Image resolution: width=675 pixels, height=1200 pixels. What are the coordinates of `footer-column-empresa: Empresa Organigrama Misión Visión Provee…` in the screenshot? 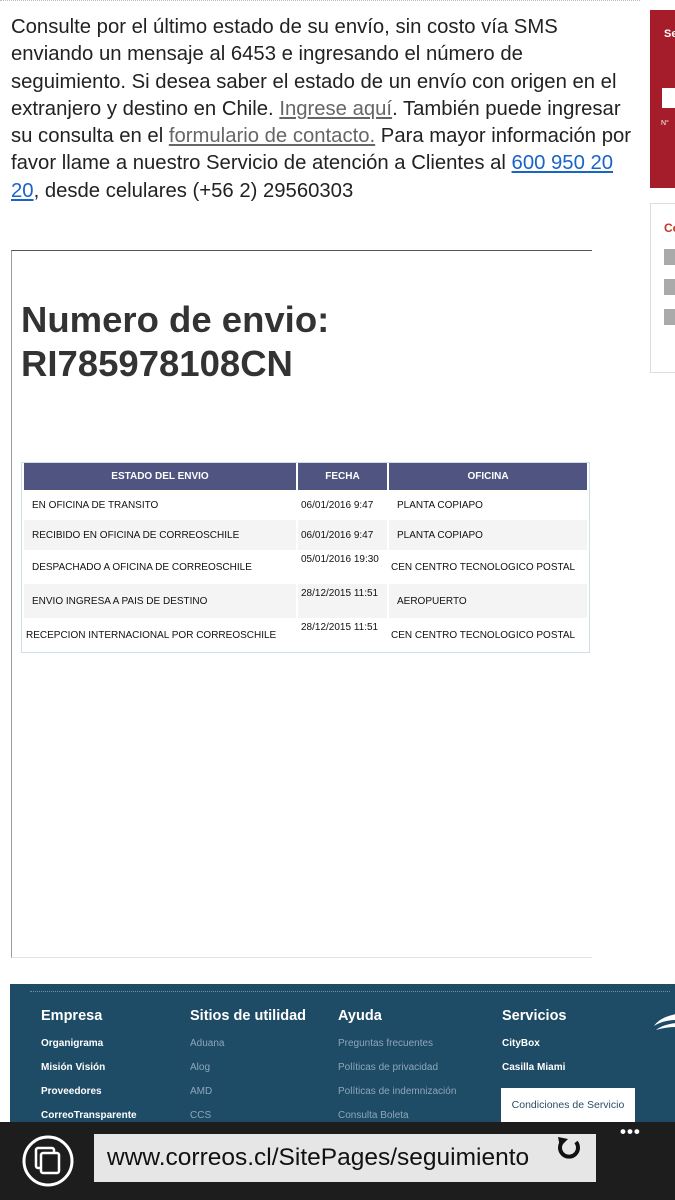 It's located at (89, 1065).